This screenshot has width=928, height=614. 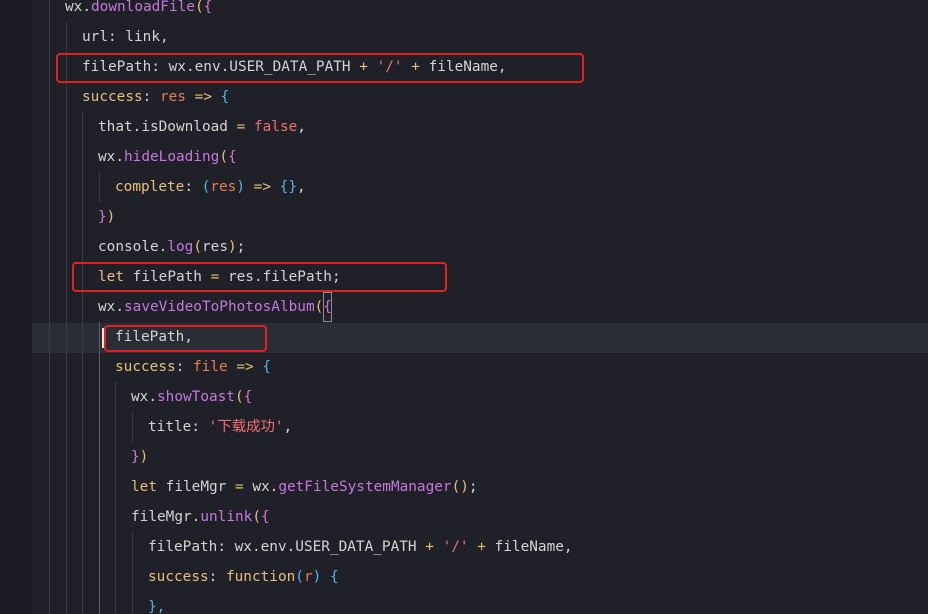 What do you see at coordinates (210, 367) in the screenshot?
I see `code-token: file` at bounding box center [210, 367].